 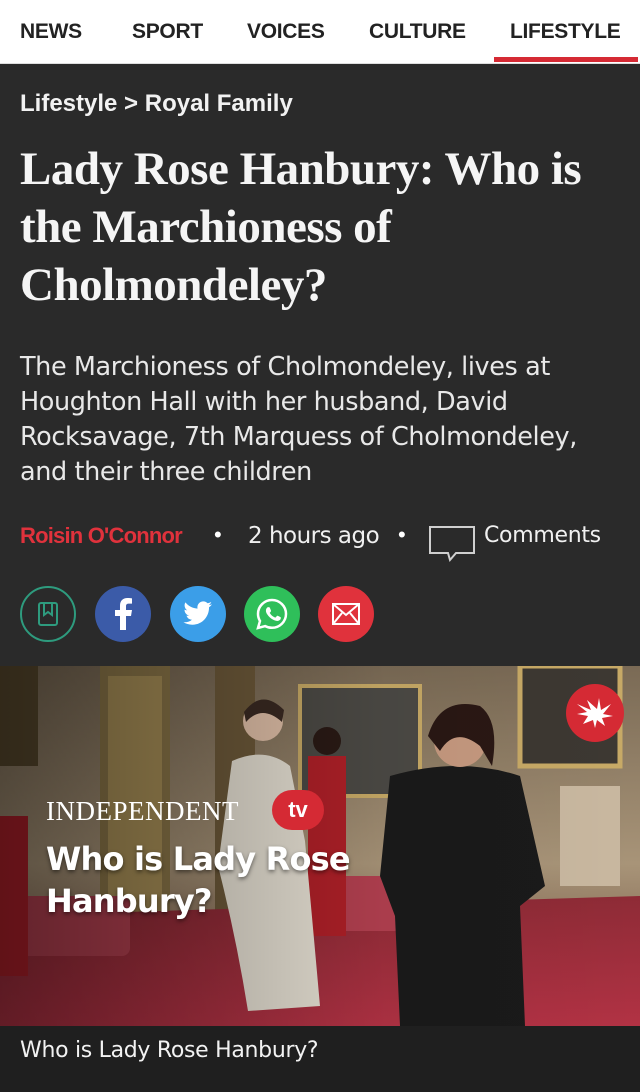 I want to click on author-link: Roisin O'Connor, so click(x=101, y=536).